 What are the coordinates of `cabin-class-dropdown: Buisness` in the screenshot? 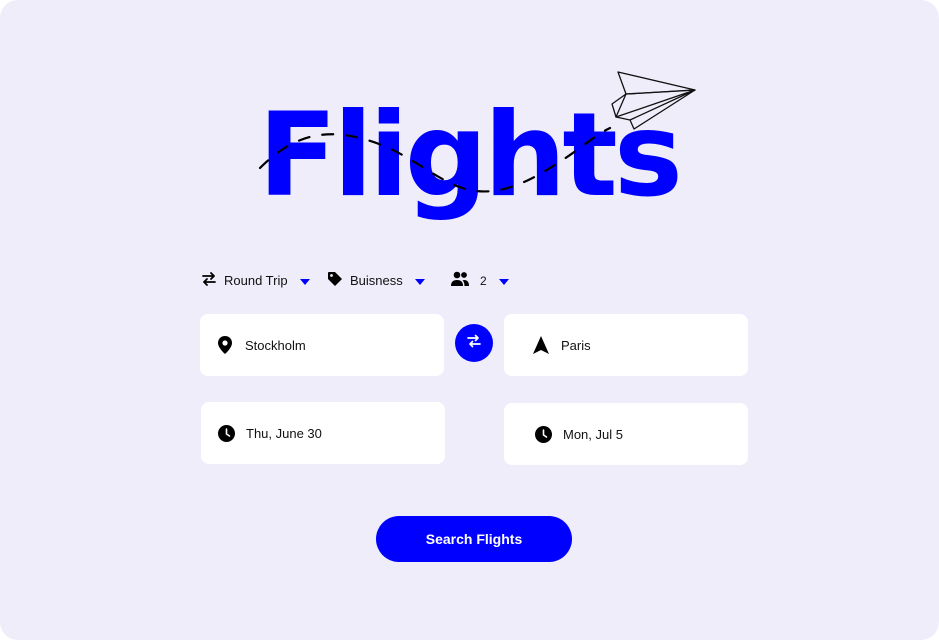 It's located at (381, 280).